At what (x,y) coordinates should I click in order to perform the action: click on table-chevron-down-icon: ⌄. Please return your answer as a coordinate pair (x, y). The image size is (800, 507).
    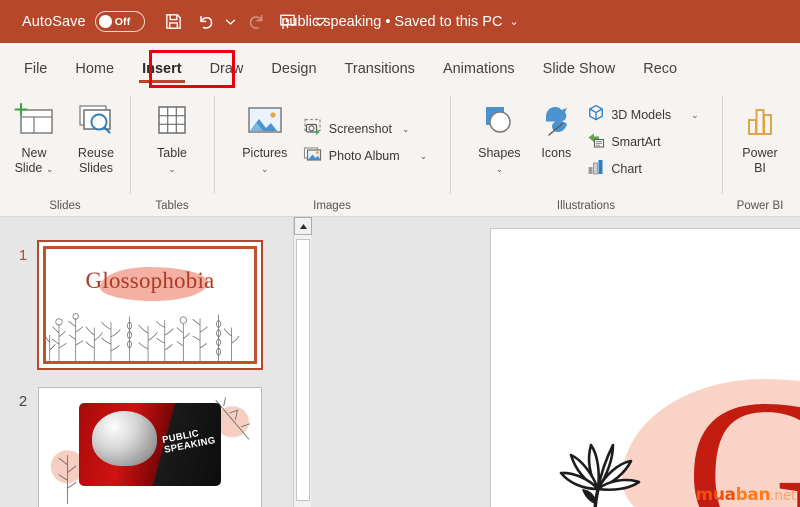
    Looking at the image, I should click on (172, 169).